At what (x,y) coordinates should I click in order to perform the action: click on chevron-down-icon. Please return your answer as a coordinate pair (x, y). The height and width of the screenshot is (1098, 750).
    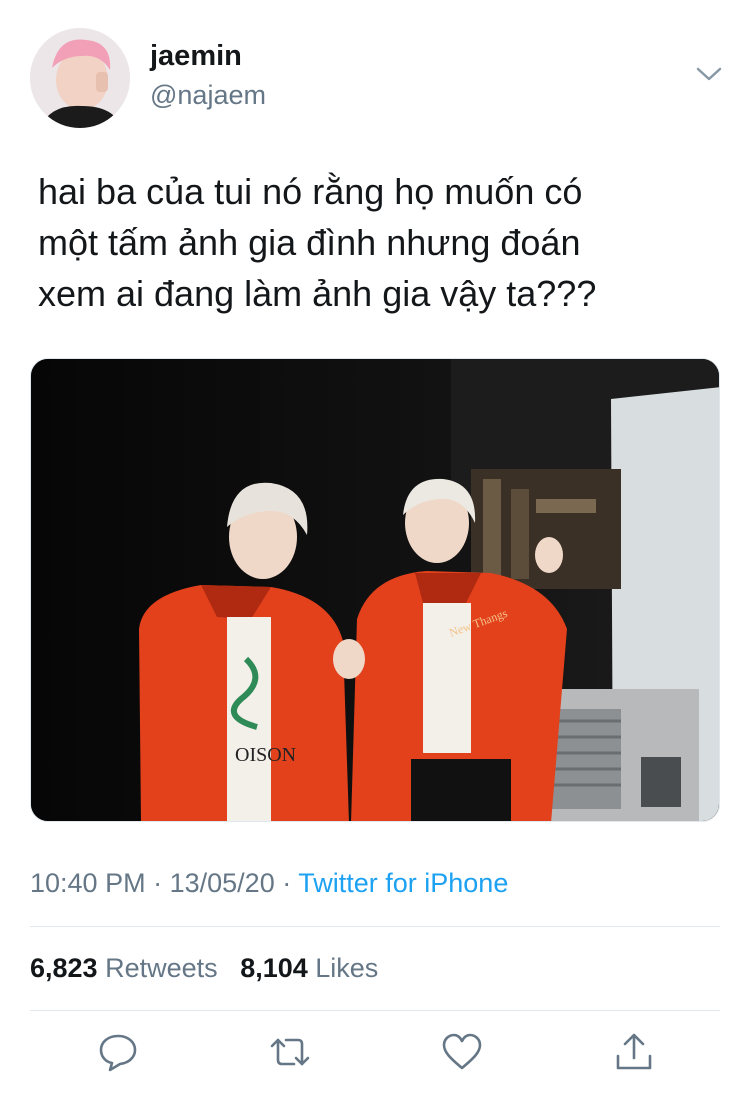
    Looking at the image, I should click on (709, 74).